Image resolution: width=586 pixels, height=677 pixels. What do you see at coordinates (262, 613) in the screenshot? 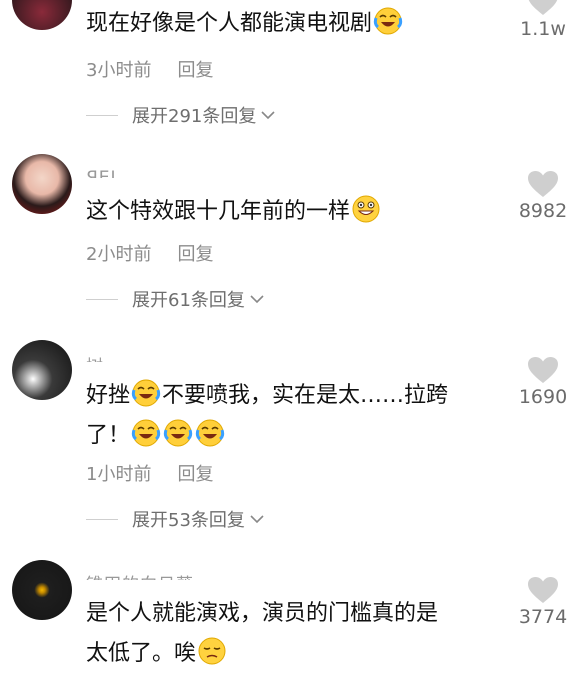
I see `comment-text-part: 是个人就能演戏，演员的门槛真的是` at bounding box center [262, 613].